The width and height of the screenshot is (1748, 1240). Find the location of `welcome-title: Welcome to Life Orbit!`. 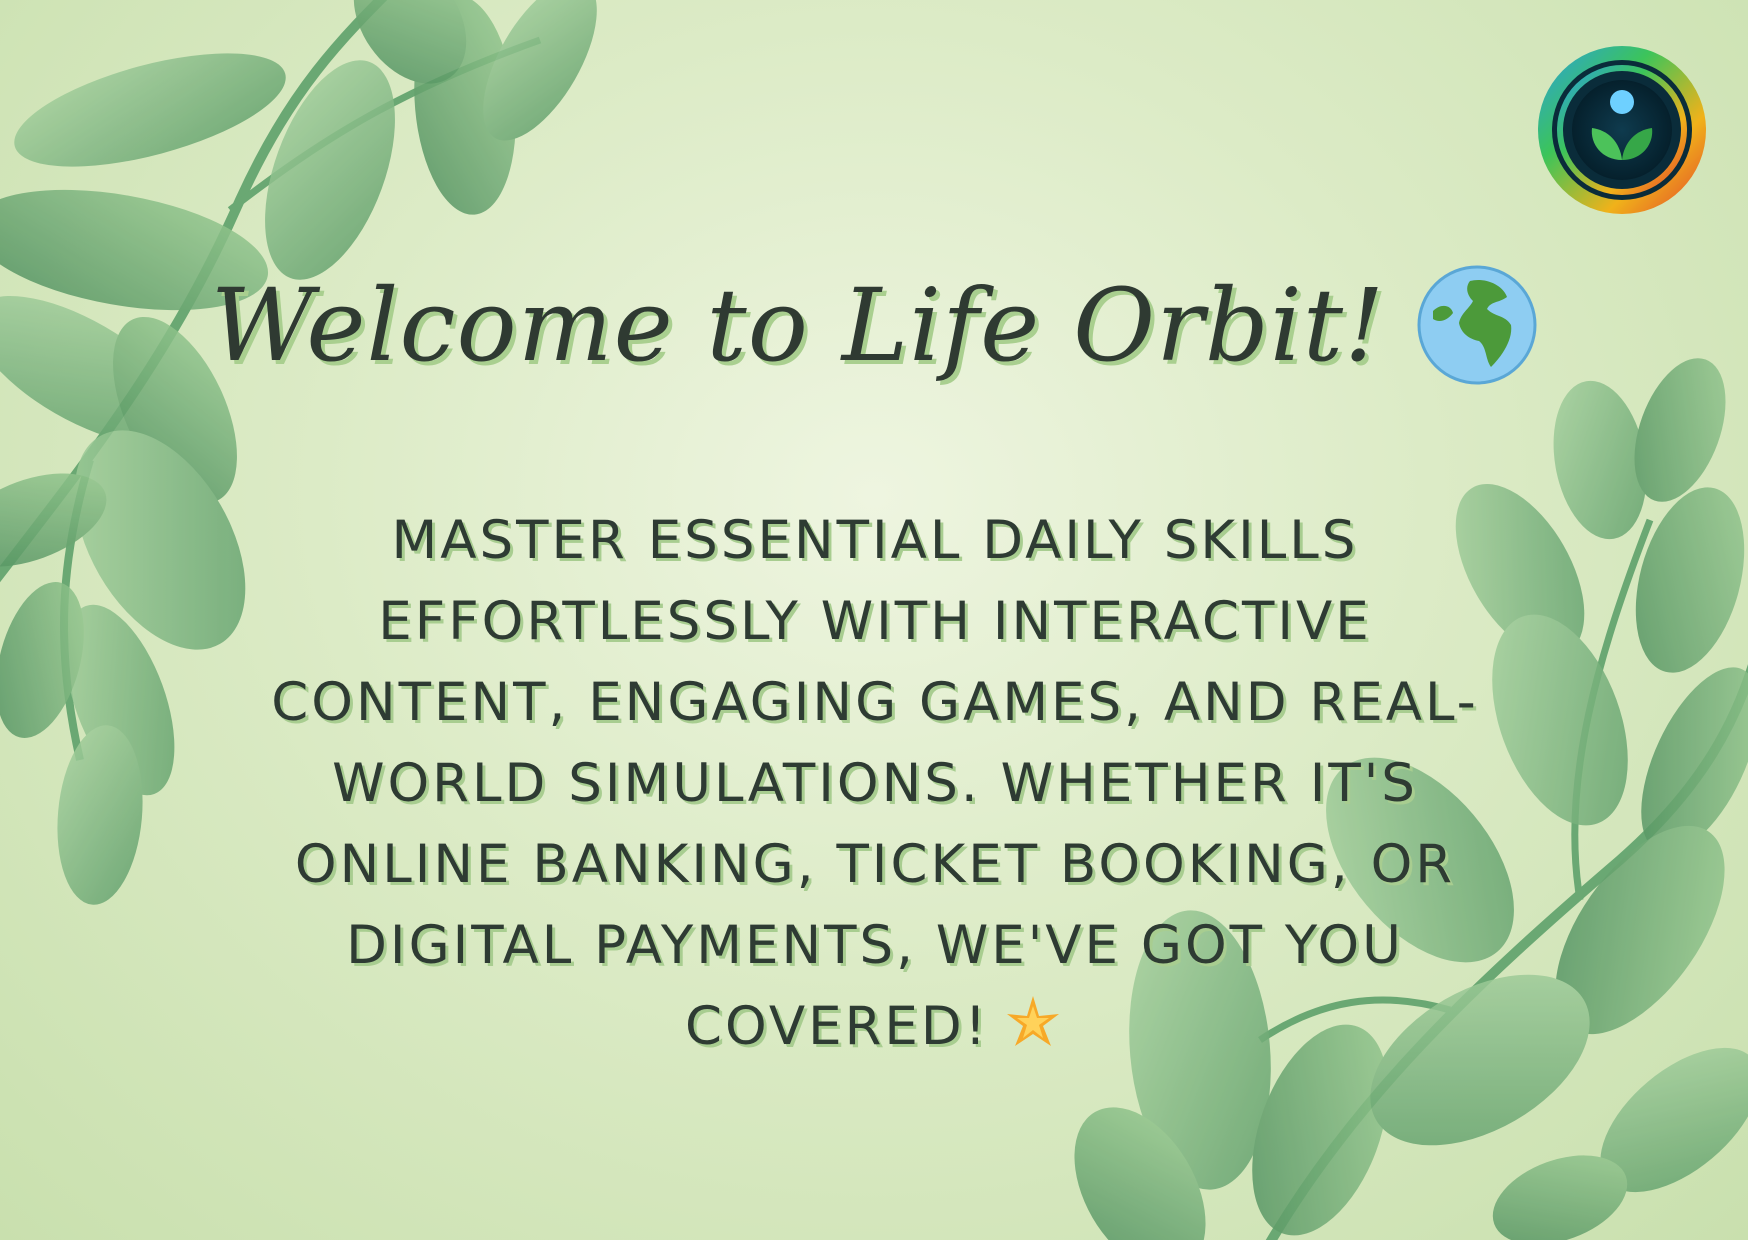

welcome-title: Welcome to Life Orbit! is located at coordinates (874, 325).